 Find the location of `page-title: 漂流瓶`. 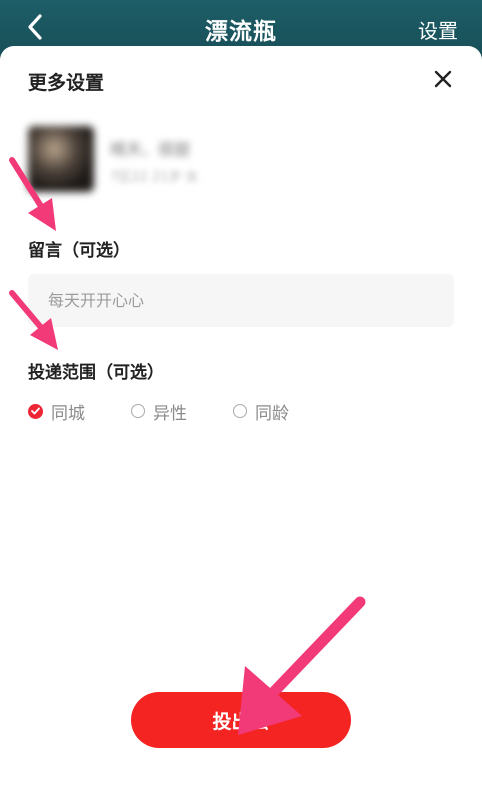

page-title: 漂流瓶 is located at coordinates (241, 32).